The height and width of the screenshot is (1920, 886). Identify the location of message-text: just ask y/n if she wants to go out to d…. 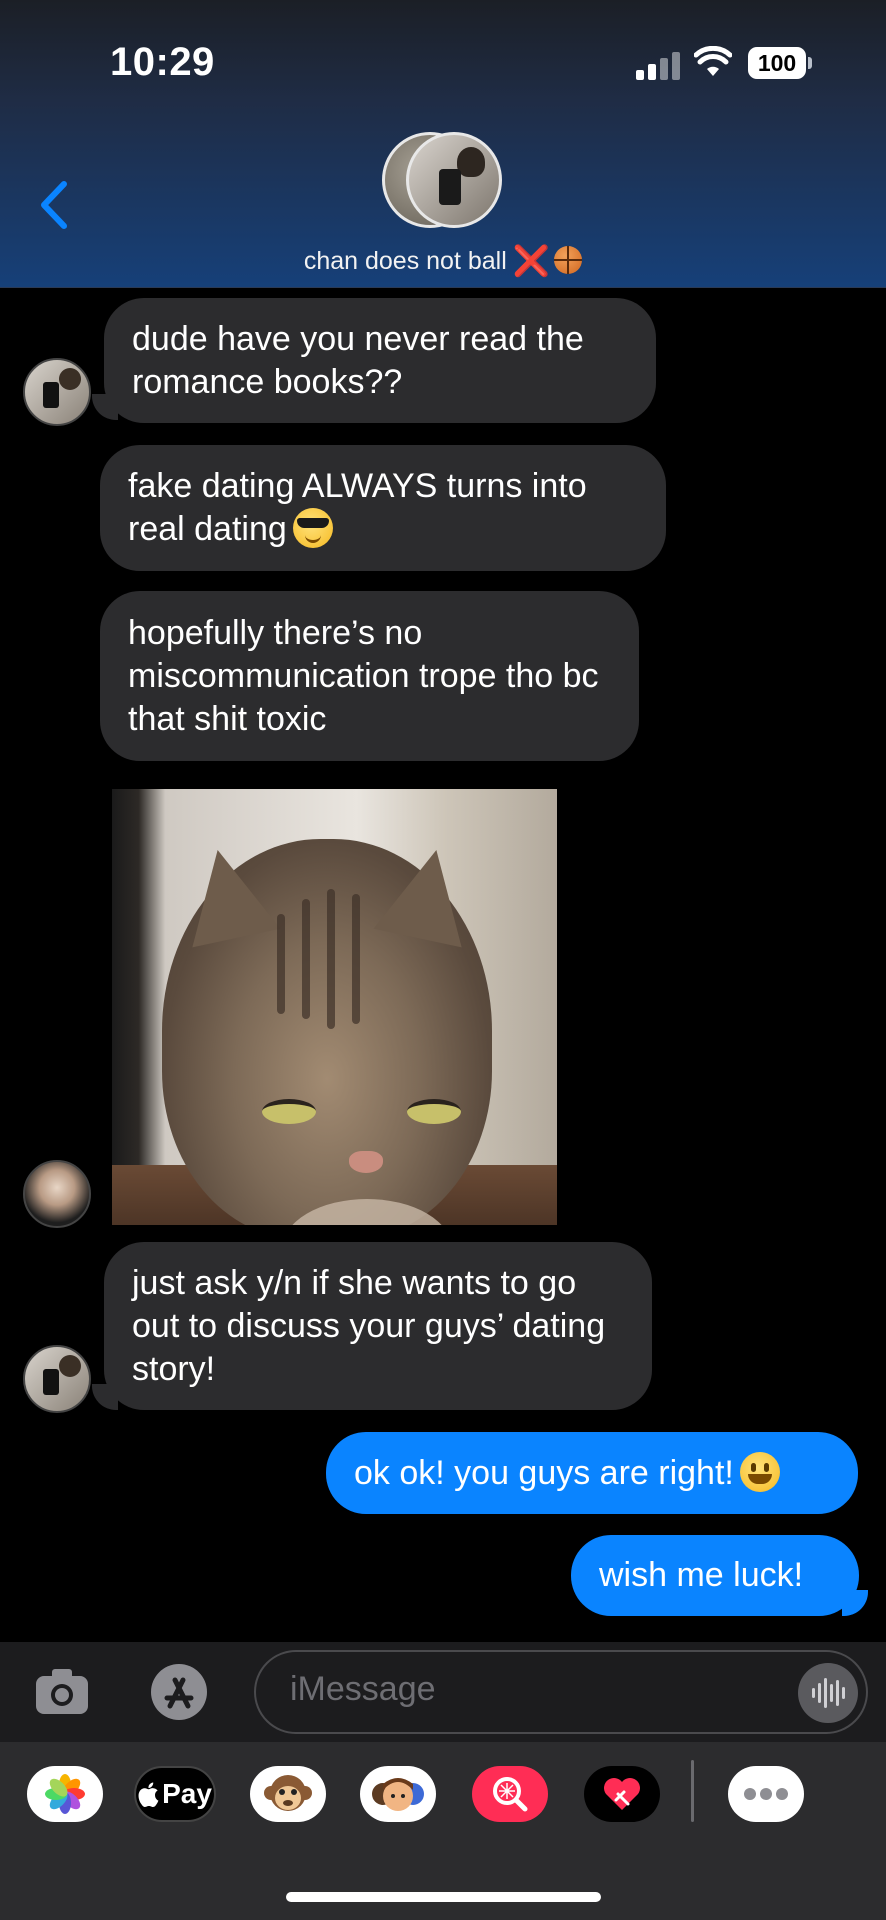
(369, 1325).